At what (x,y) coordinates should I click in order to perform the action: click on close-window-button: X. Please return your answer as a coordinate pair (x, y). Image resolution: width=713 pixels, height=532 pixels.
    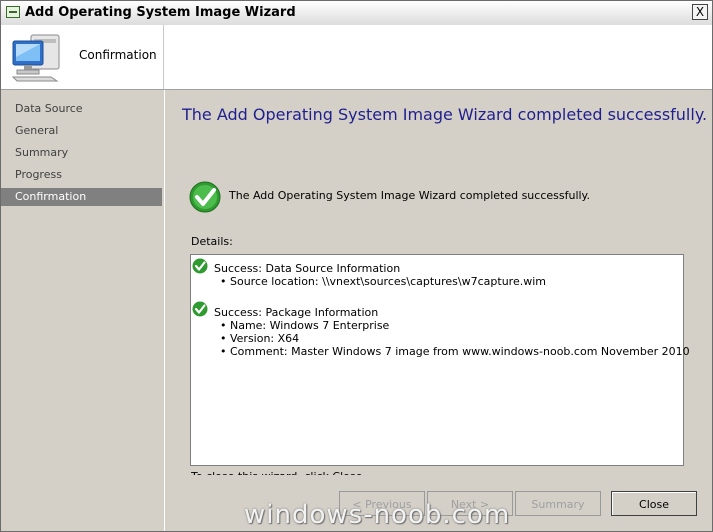
    Looking at the image, I should click on (700, 12).